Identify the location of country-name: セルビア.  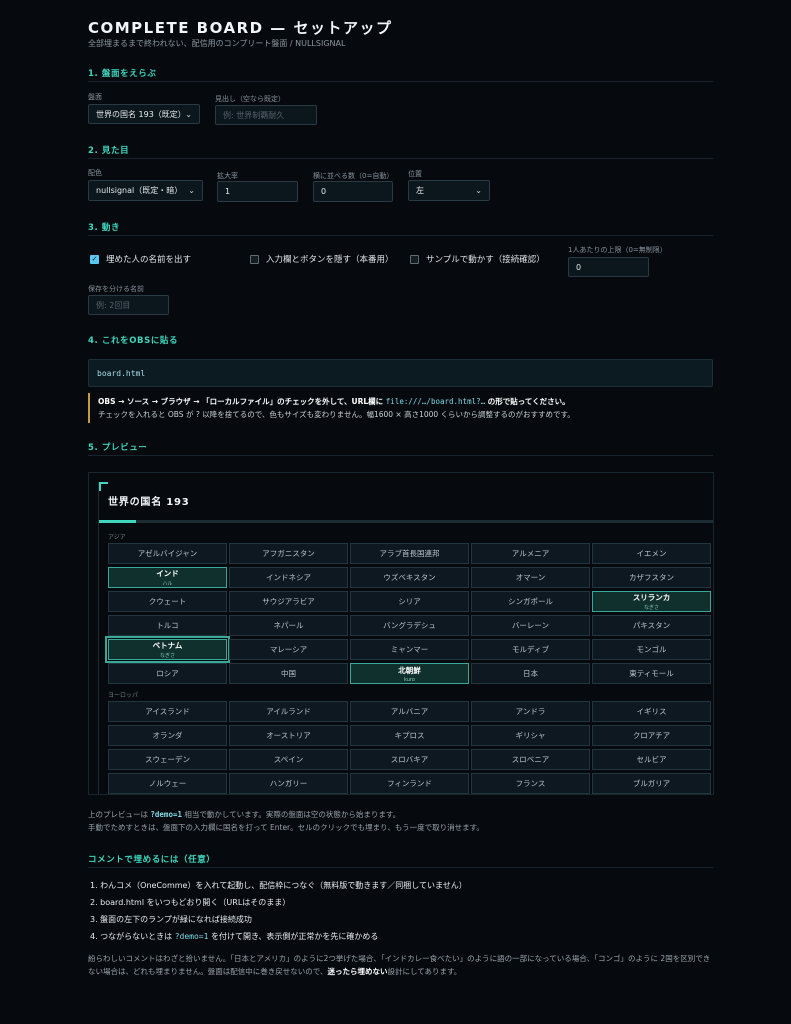
(651, 759).